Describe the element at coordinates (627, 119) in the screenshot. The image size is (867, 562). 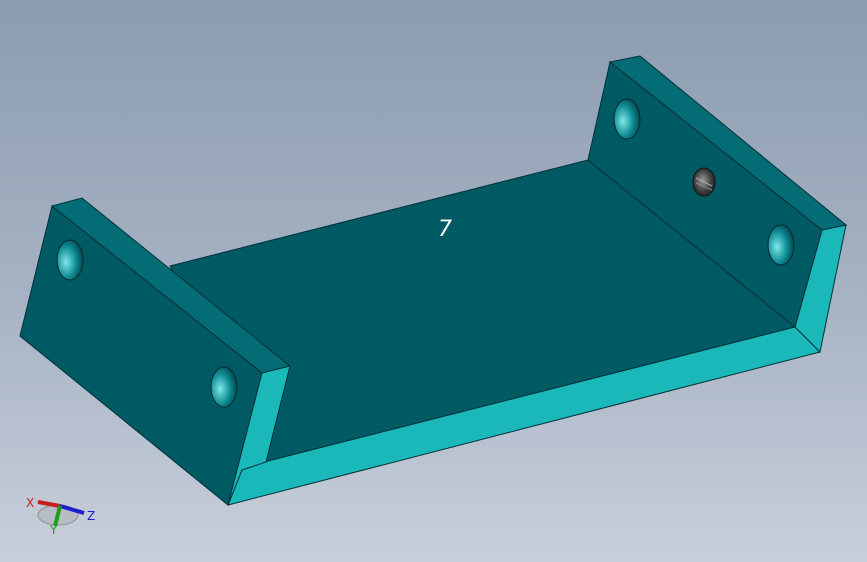
I see `hole-right-upper` at that location.